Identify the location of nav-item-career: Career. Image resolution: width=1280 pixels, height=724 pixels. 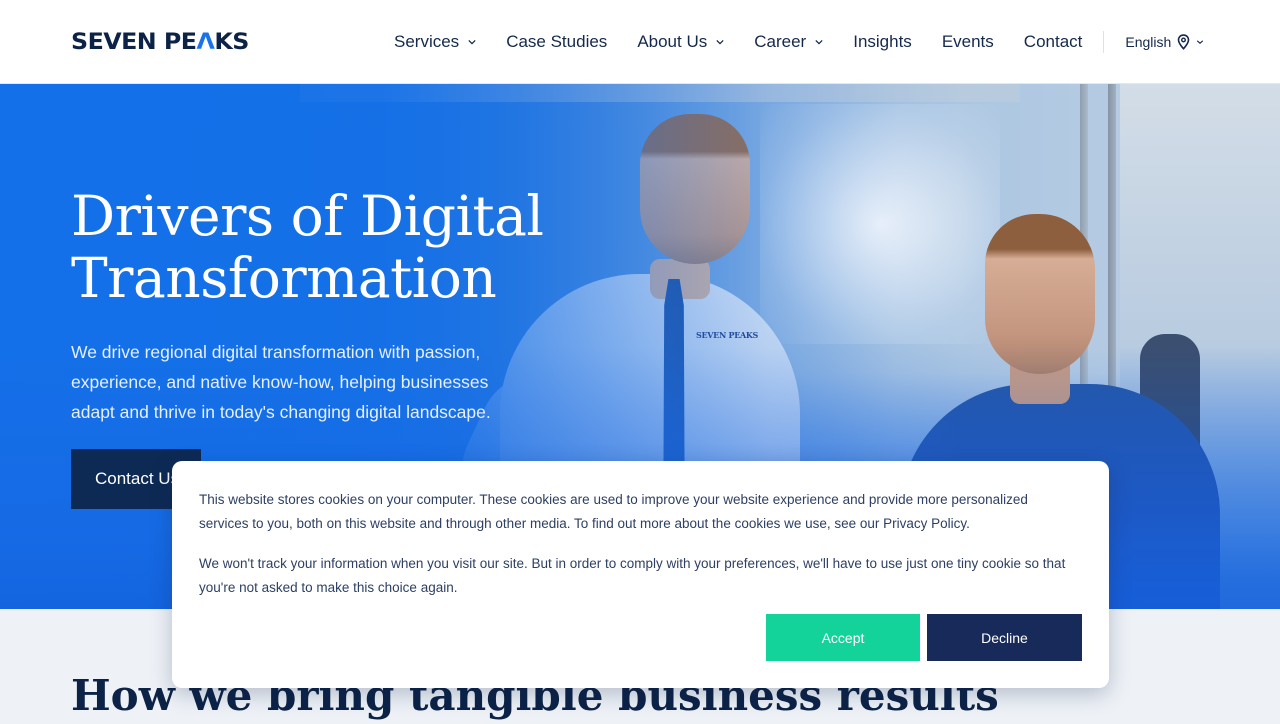
(788, 42).